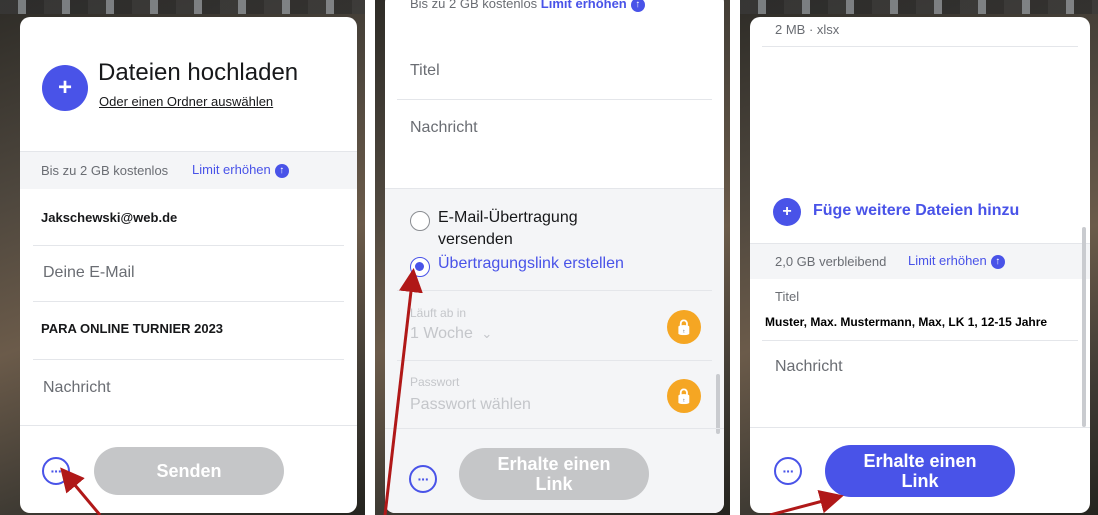  What do you see at coordinates (420, 221) in the screenshot?
I see `radio-email-transfer` at bounding box center [420, 221].